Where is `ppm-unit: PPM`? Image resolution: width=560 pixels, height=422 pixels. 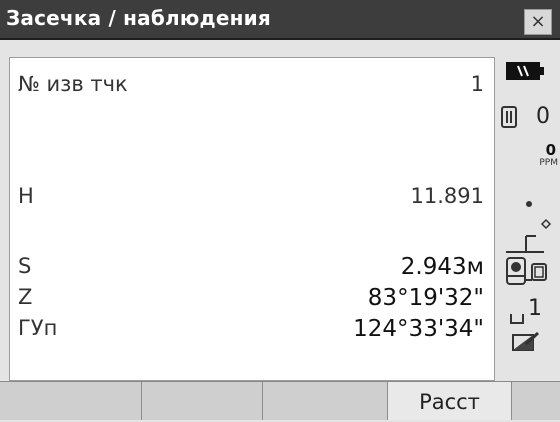
ppm-unit: PPM is located at coordinates (548, 163).